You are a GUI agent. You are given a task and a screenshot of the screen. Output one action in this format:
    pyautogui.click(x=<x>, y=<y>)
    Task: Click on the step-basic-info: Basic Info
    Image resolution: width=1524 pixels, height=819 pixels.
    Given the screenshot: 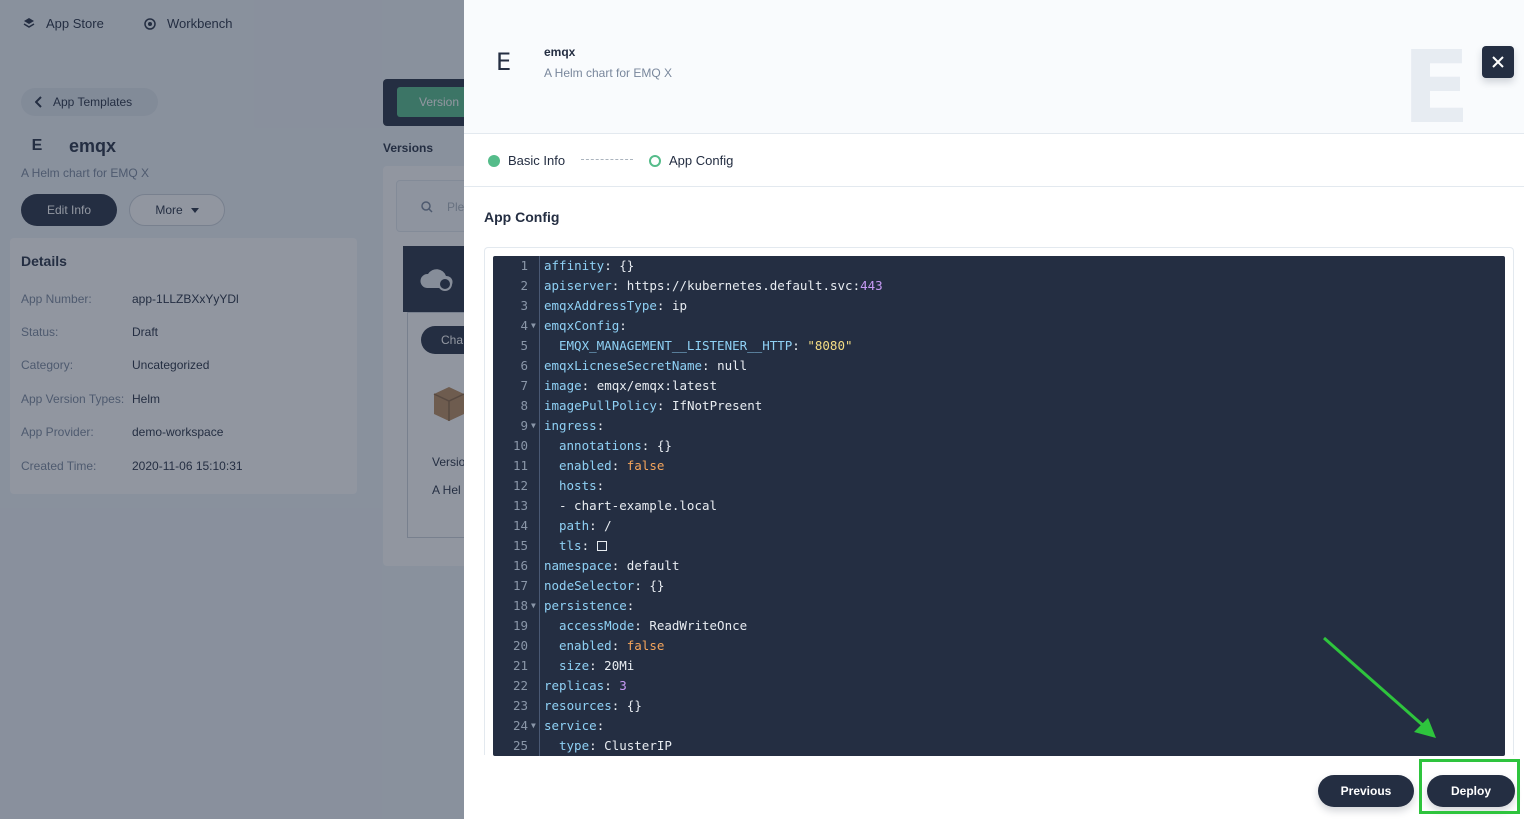 What is the action you would take?
    pyautogui.click(x=526, y=160)
    